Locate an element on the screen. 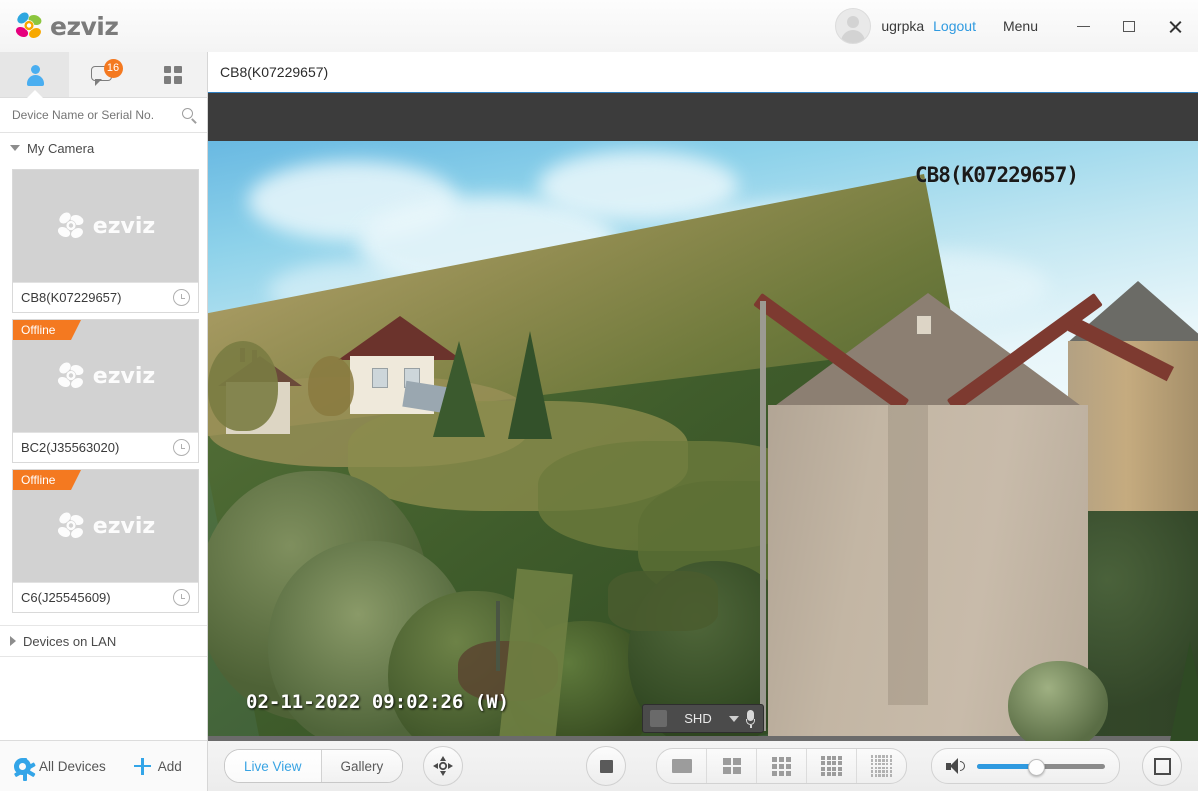  stop-stream-button is located at coordinates (606, 766).